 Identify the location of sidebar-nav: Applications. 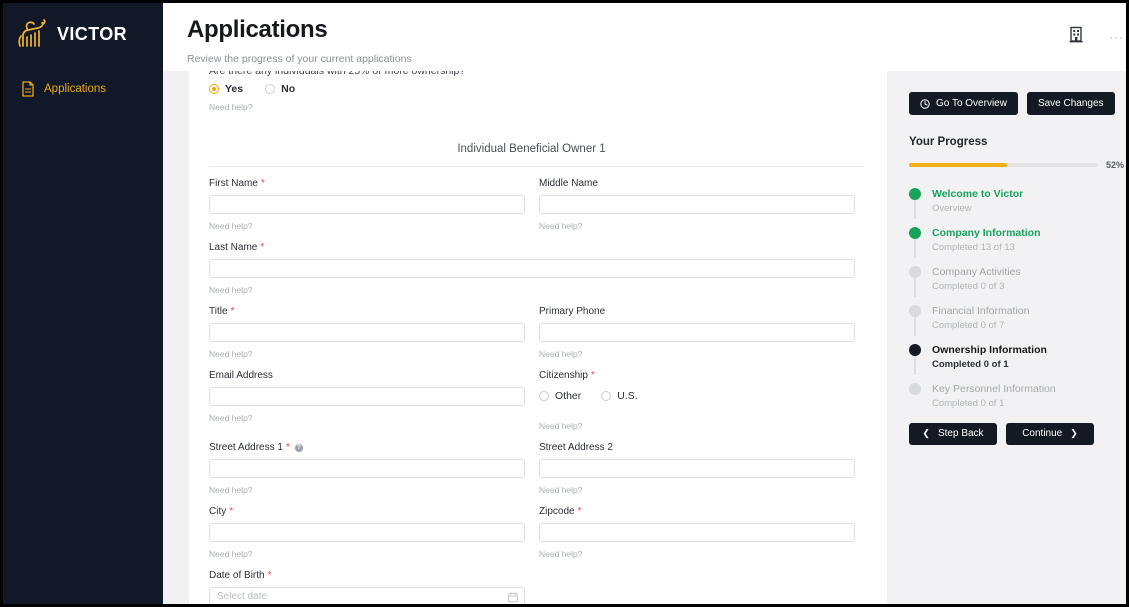
(83, 89).